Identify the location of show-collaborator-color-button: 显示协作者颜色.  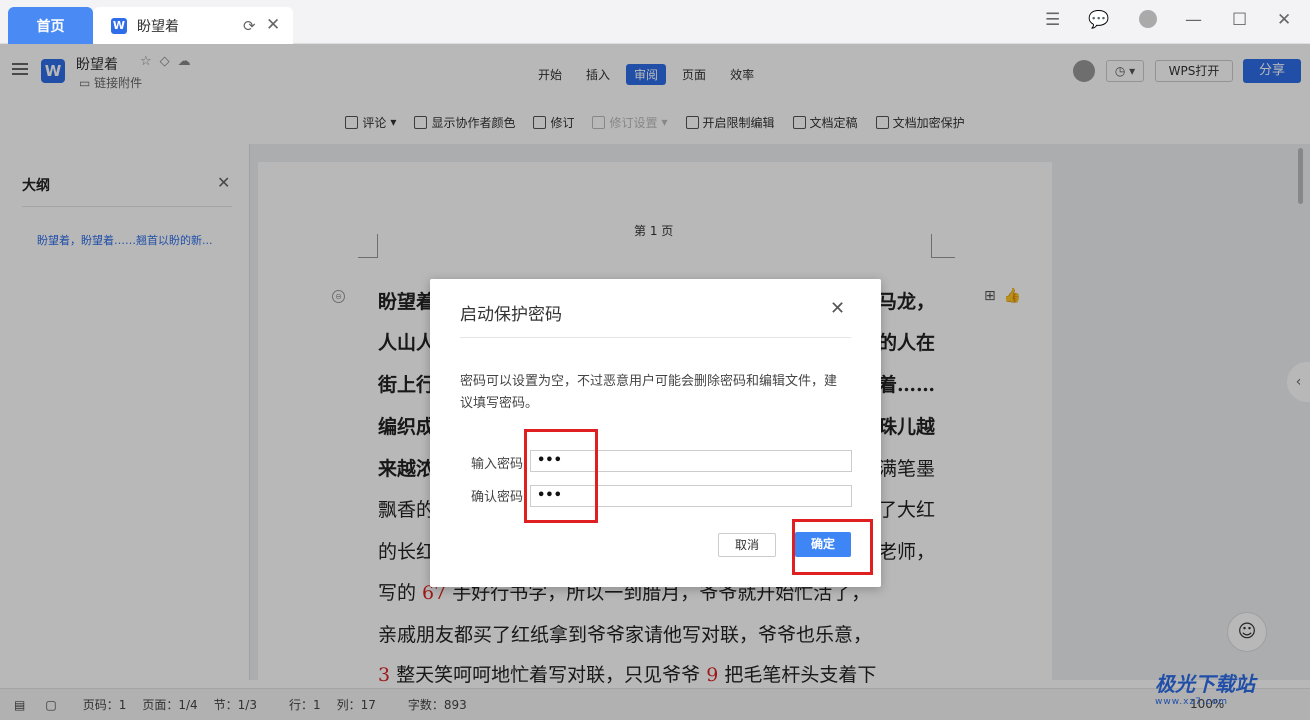
(464, 122).